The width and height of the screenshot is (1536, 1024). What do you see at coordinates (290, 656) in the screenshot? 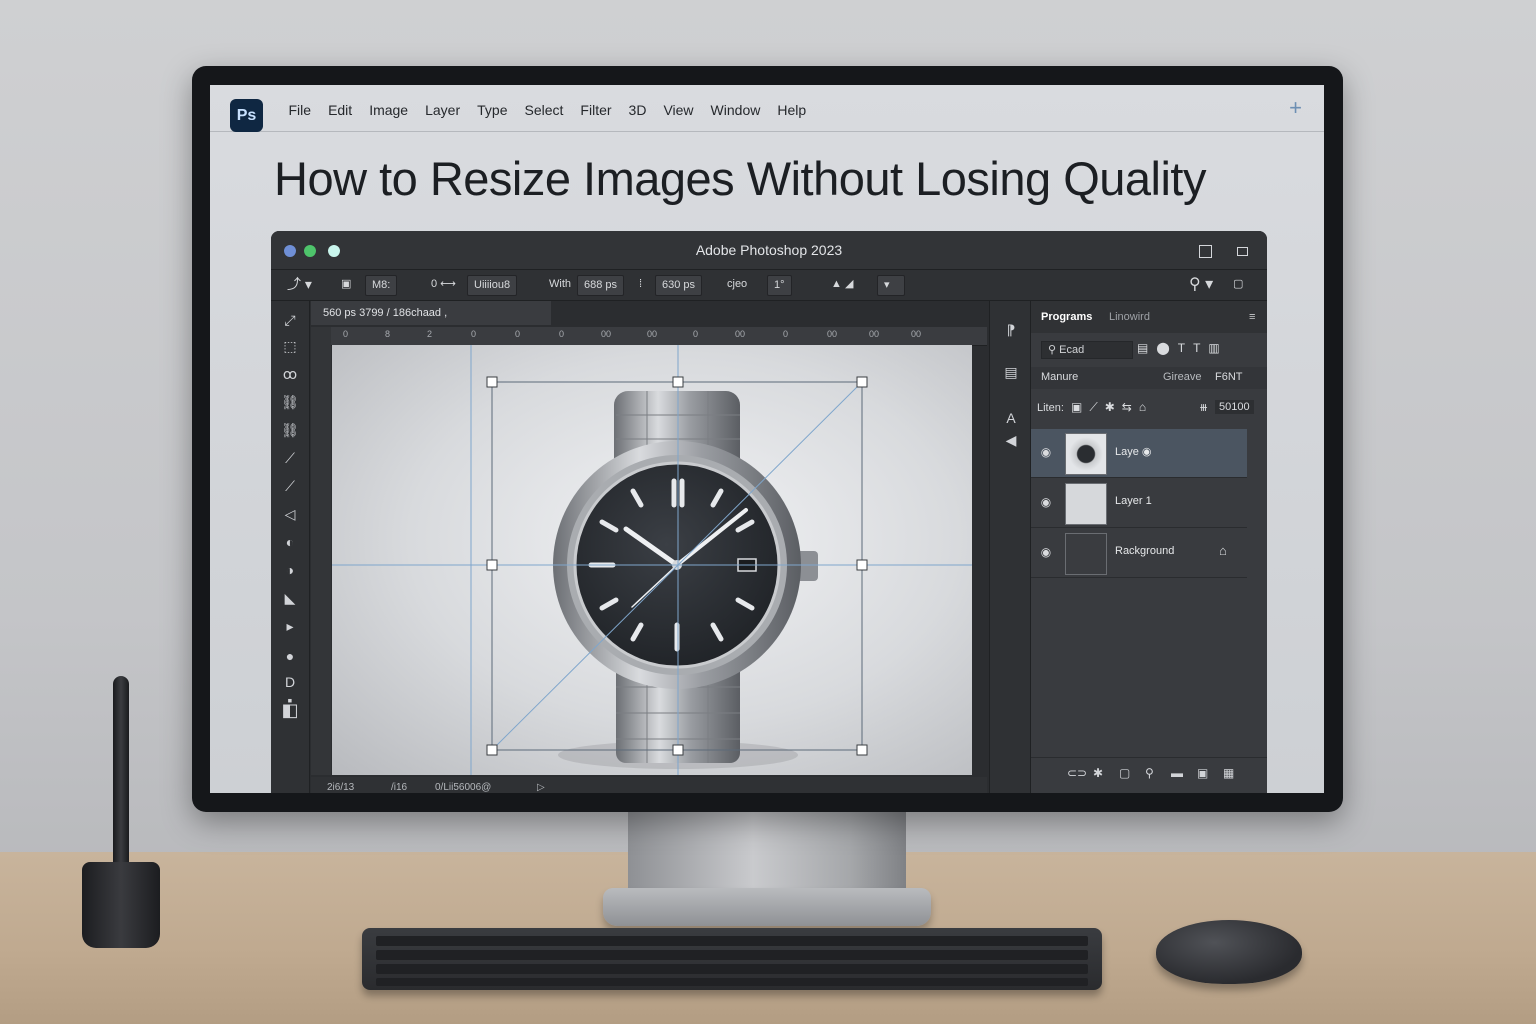
I see `hand-tool-icon: ●` at bounding box center [290, 656].